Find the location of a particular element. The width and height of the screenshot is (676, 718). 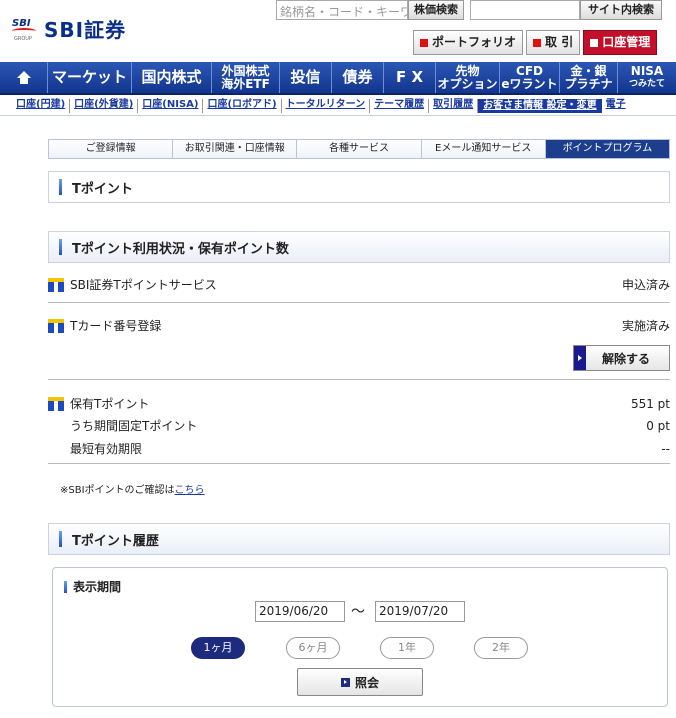

period-bar-marker is located at coordinates (65, 586).